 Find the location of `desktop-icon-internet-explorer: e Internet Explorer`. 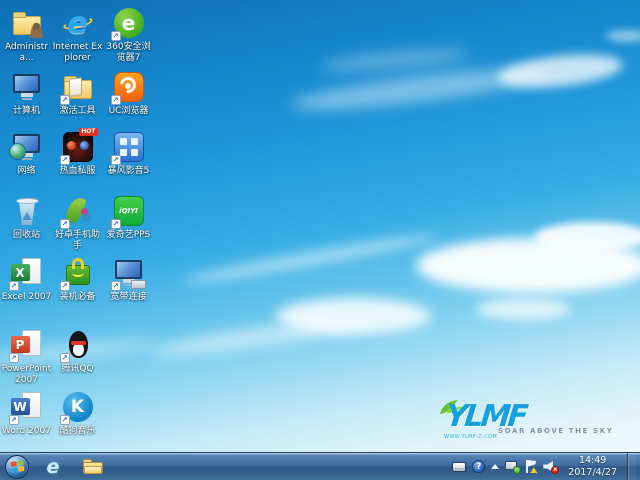

desktop-icon-internet-explorer: e Internet Explorer is located at coordinates (77, 36).